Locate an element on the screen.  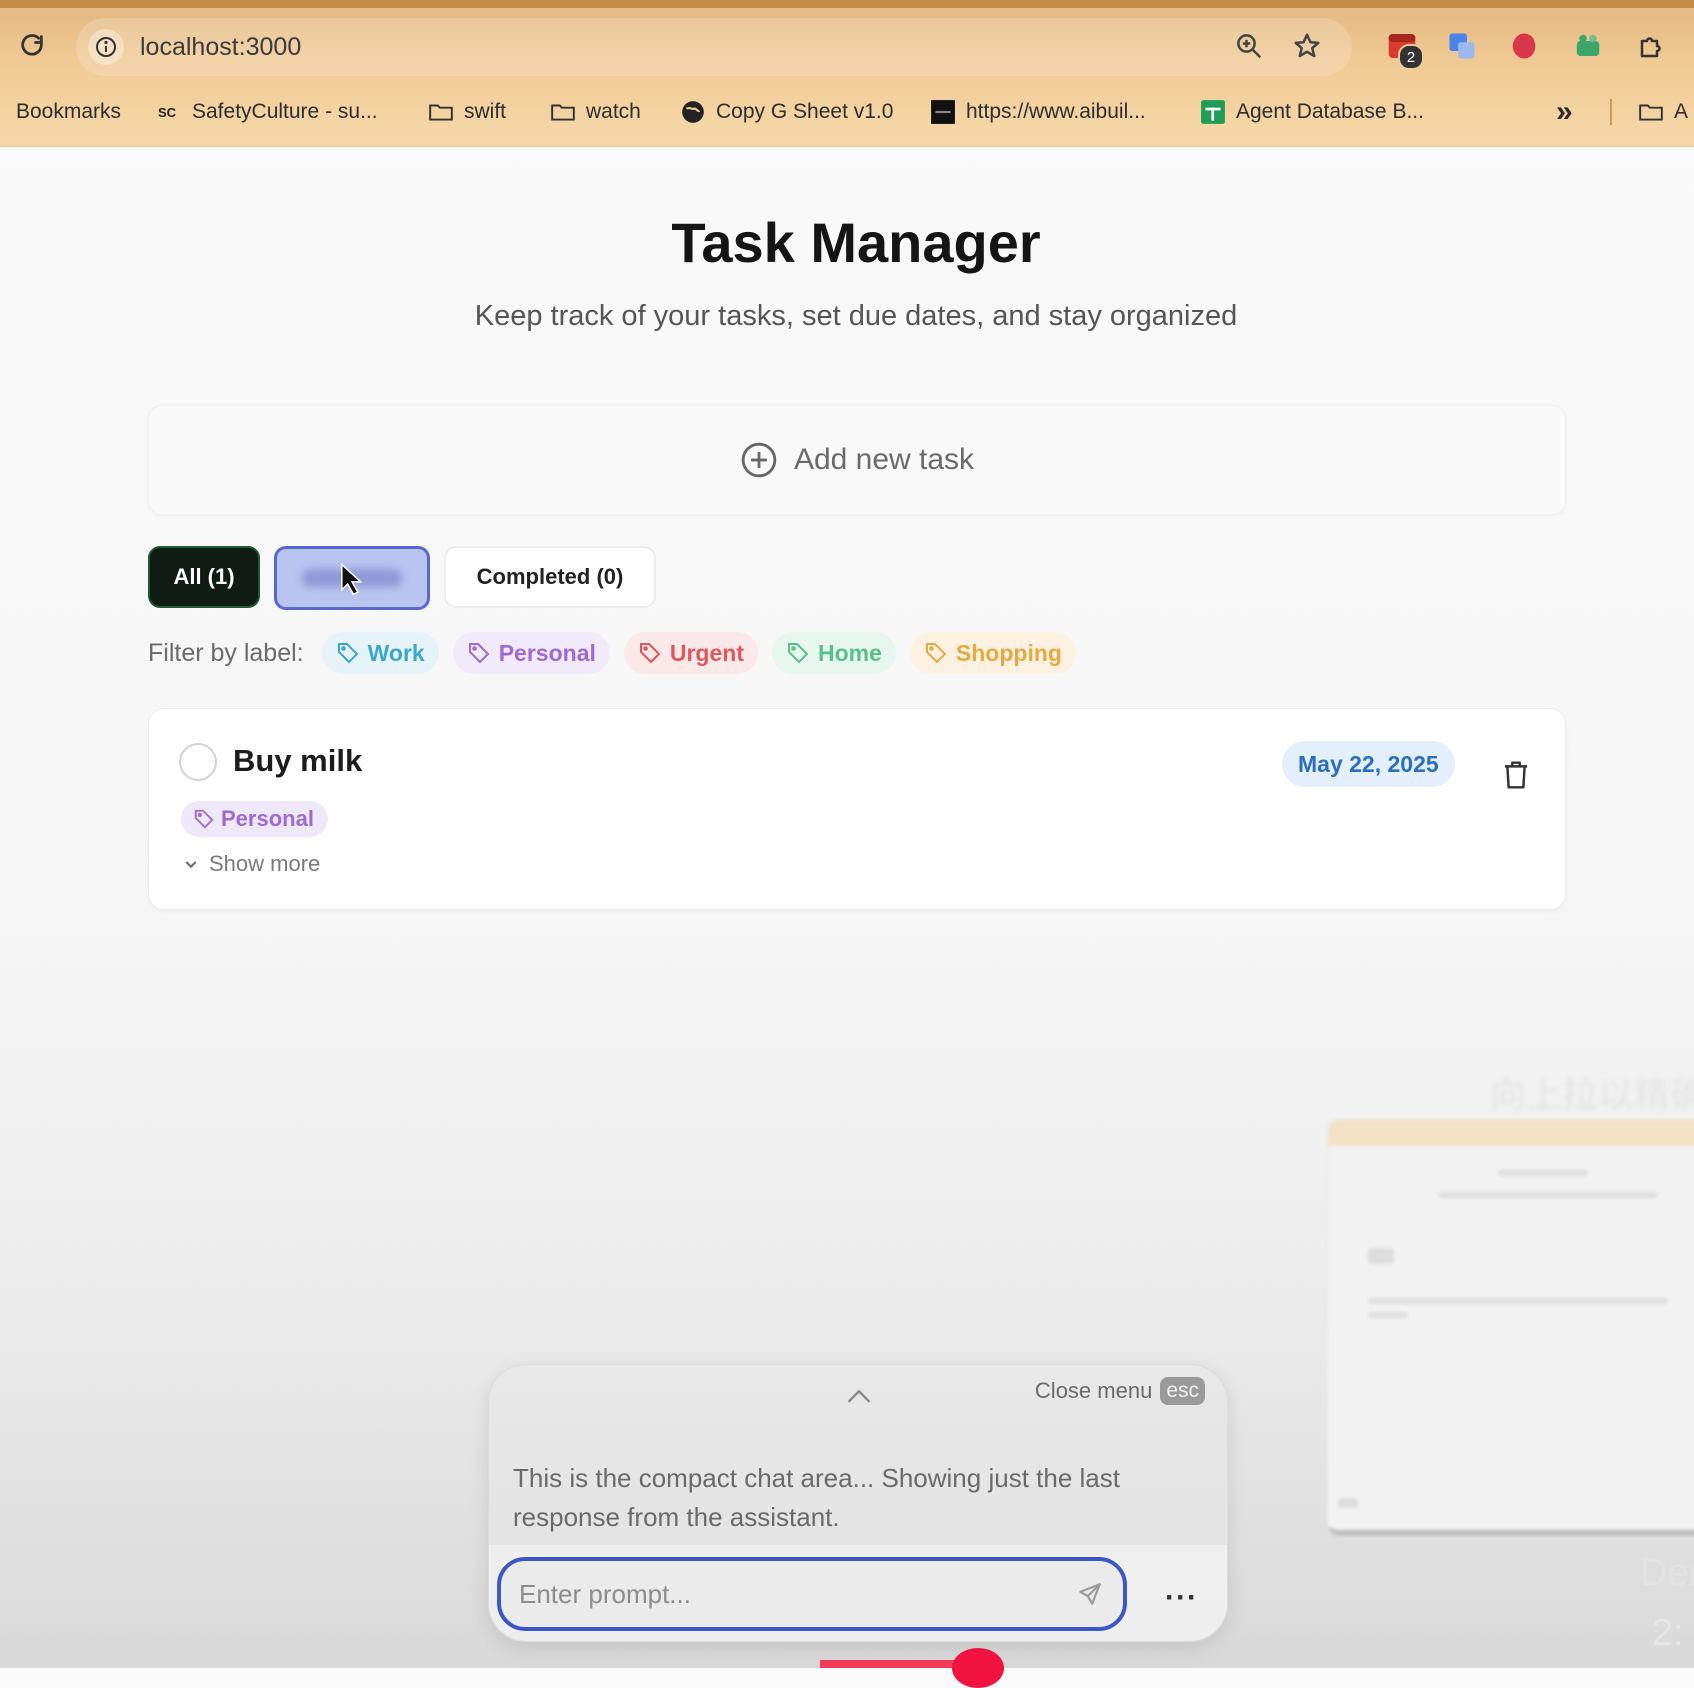
overflow-chevron-icon: » is located at coordinates (1564, 111).